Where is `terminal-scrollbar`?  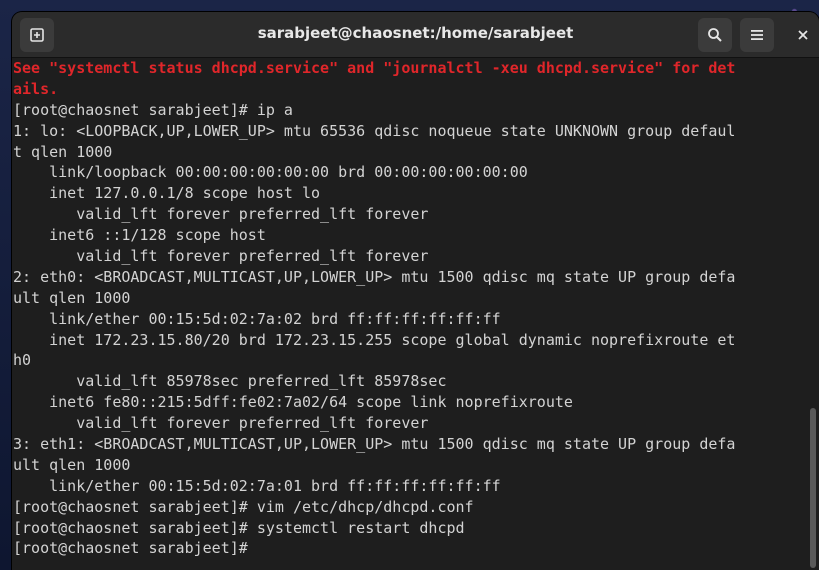
terminal-scrollbar is located at coordinates (812, 314).